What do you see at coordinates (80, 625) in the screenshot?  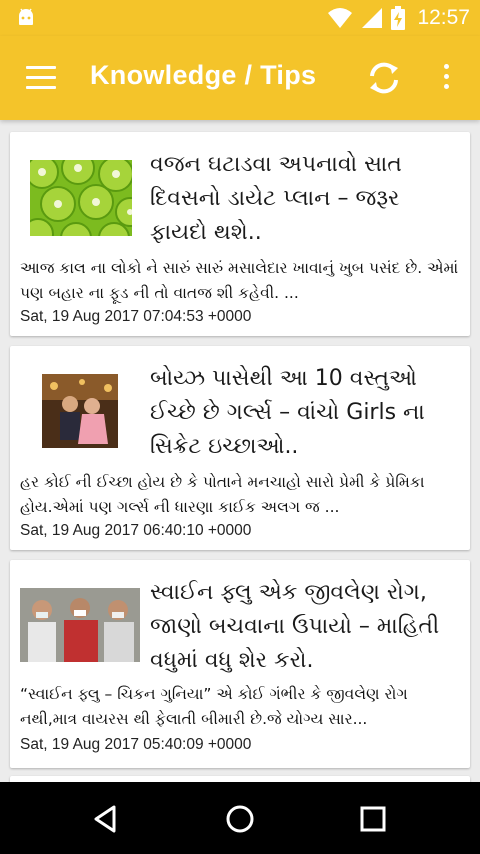 I see `masked-people-image` at bounding box center [80, 625].